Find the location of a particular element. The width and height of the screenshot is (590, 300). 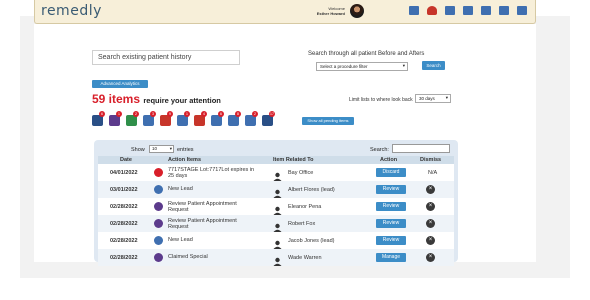

app-header: remedly Welcome Esther Howard is located at coordinates (285, 12).